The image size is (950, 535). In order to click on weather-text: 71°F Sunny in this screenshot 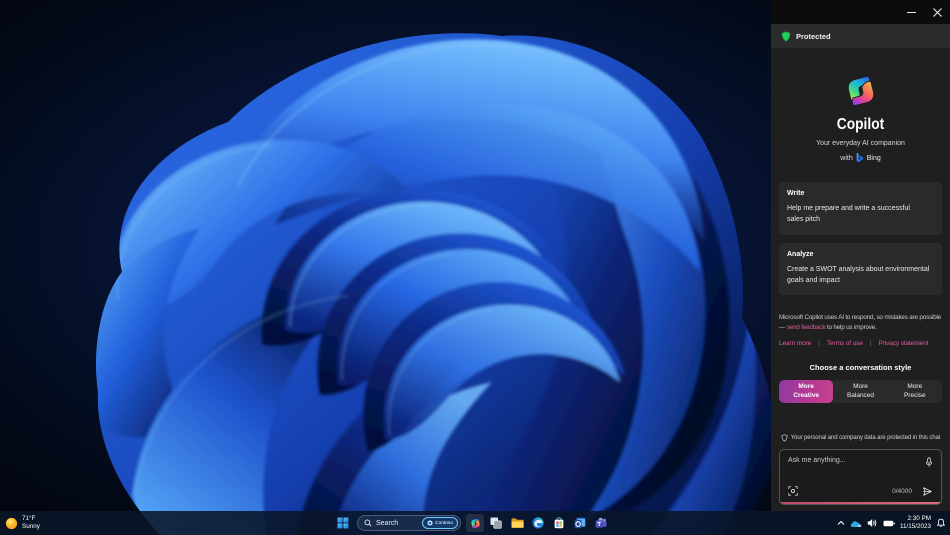, I will do `click(31, 523)`.